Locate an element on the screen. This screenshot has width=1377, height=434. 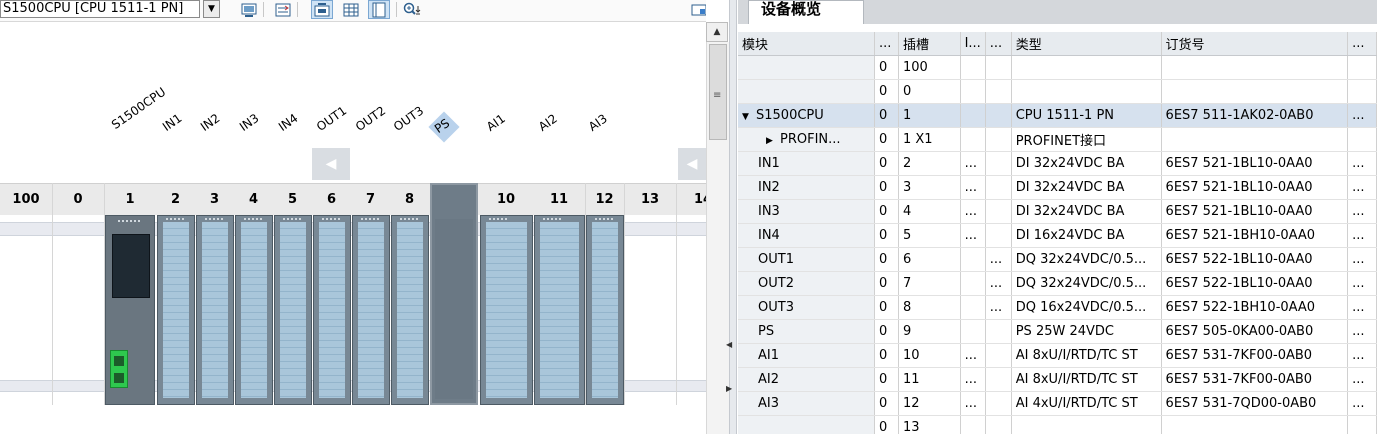
module-name: IN4 is located at coordinates (769, 235).